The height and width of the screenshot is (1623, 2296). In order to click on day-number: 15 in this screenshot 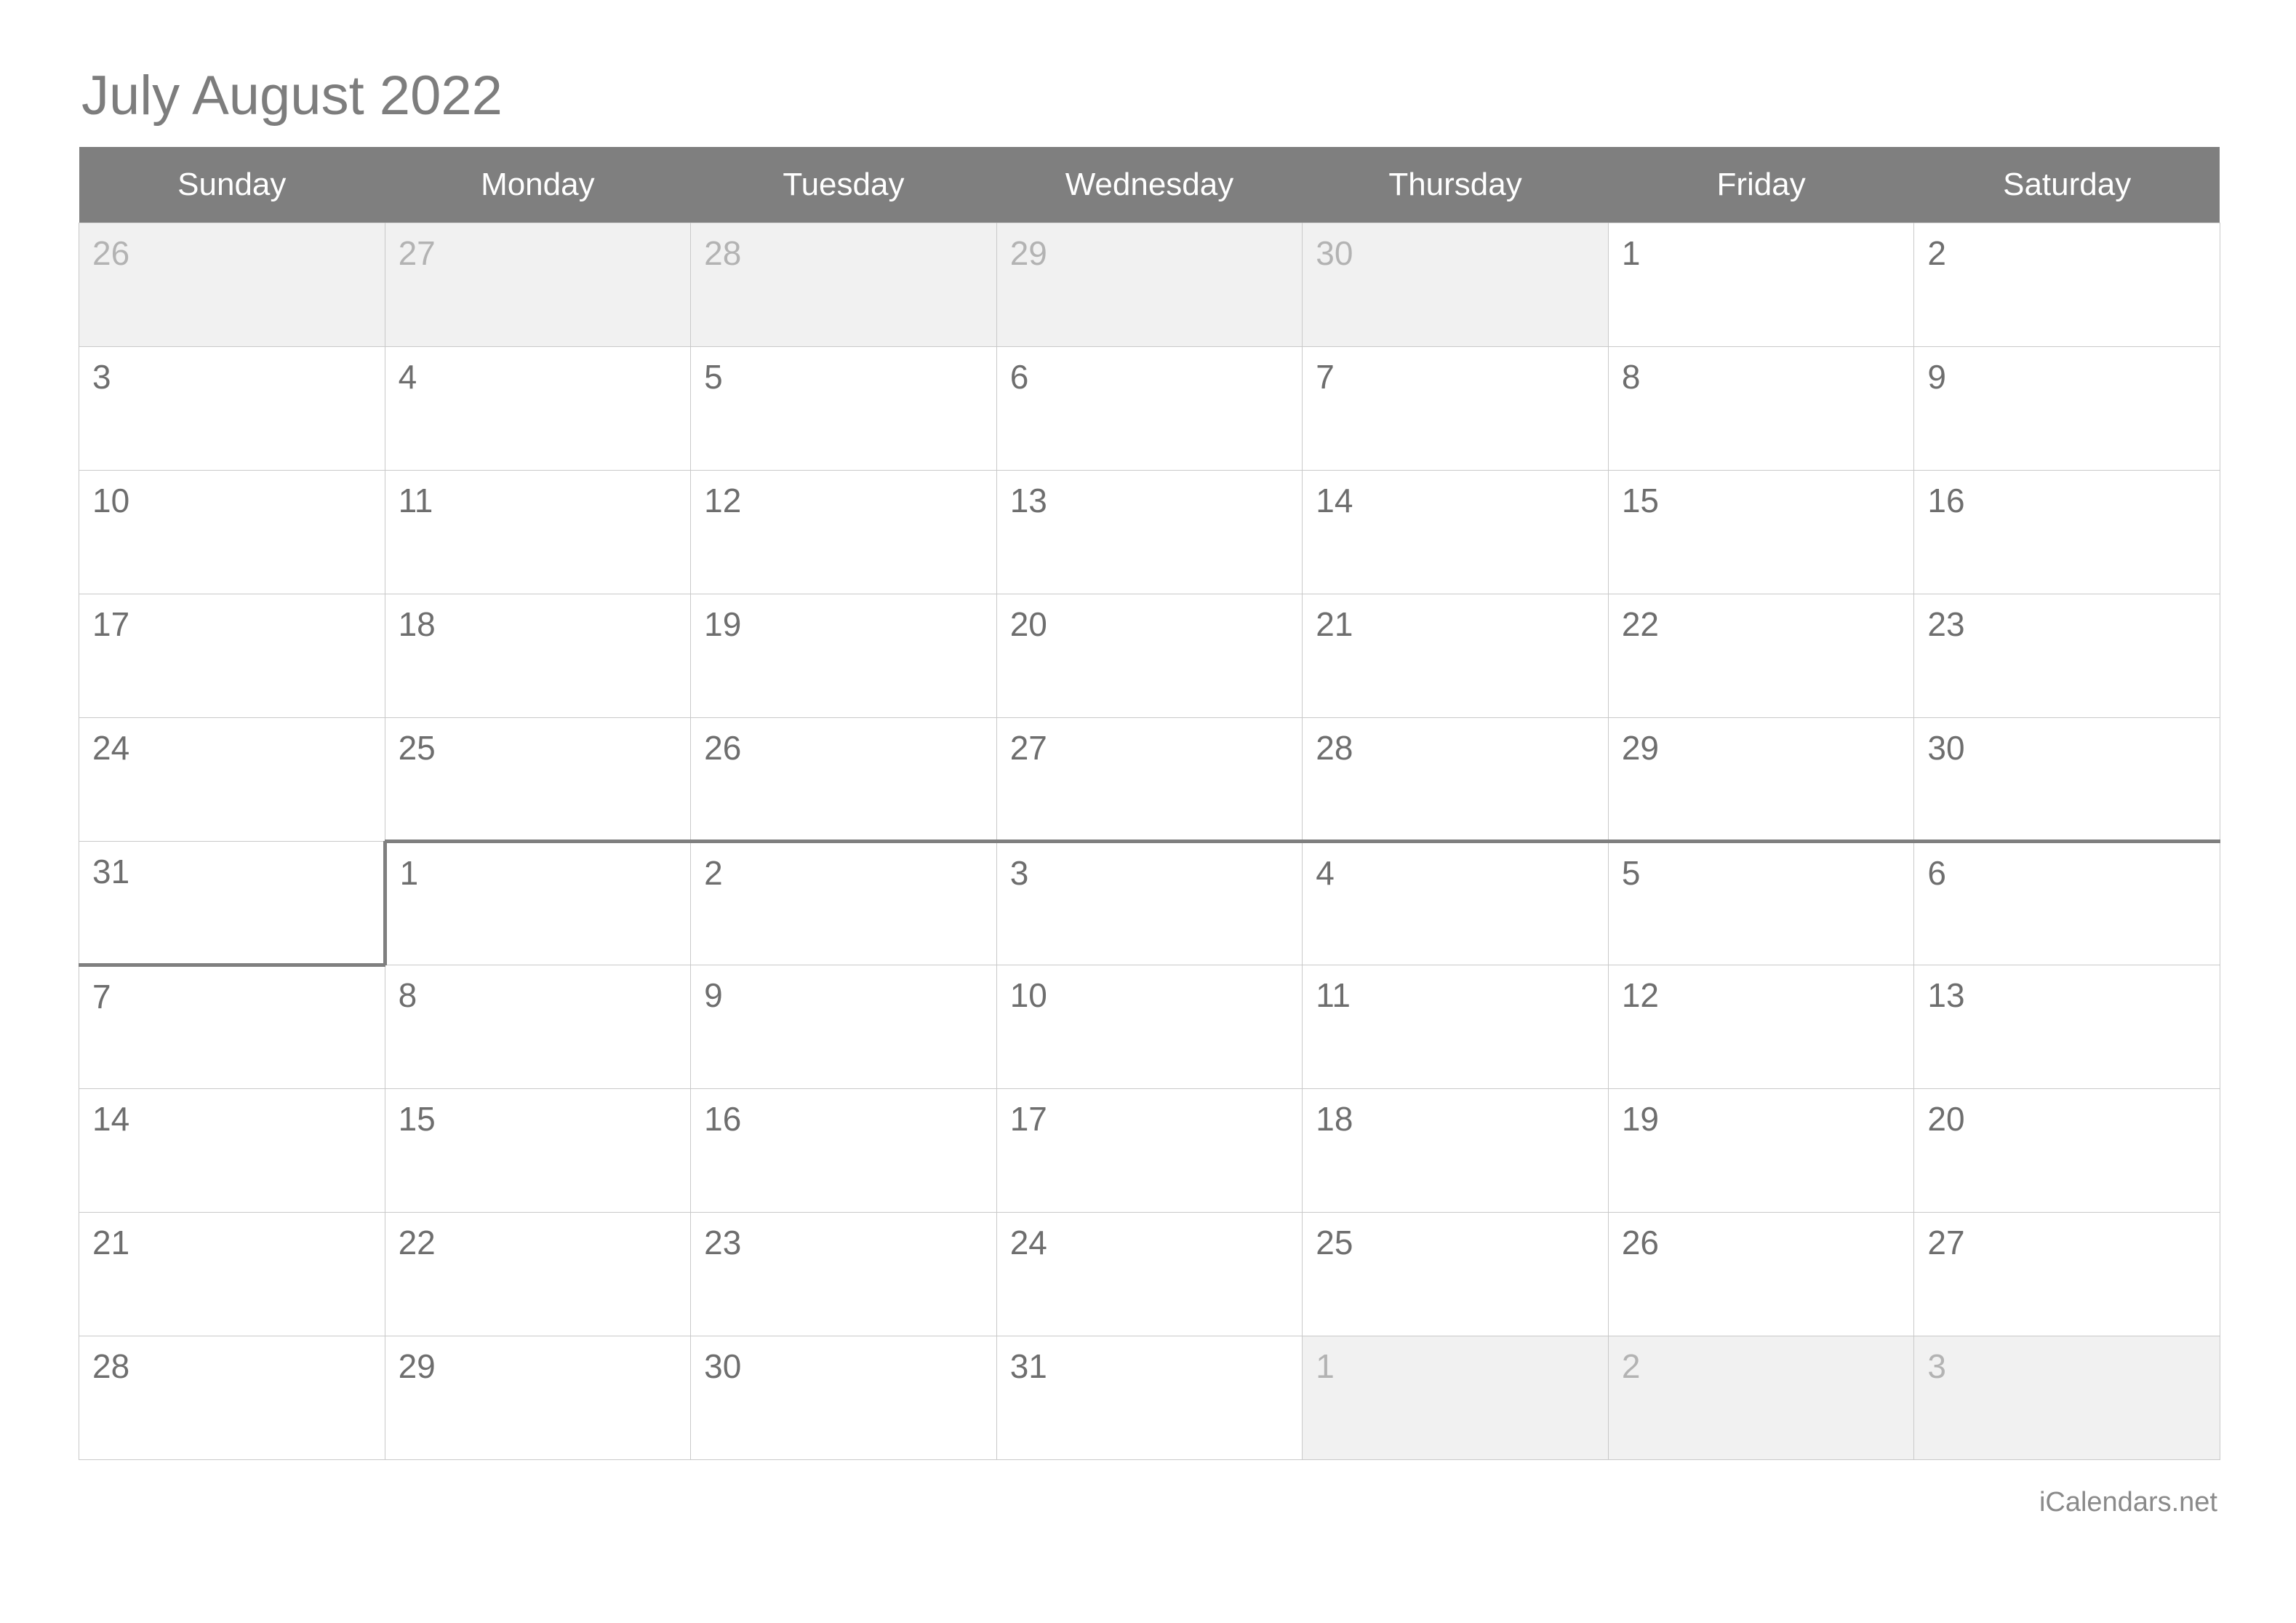, I will do `click(1640, 500)`.